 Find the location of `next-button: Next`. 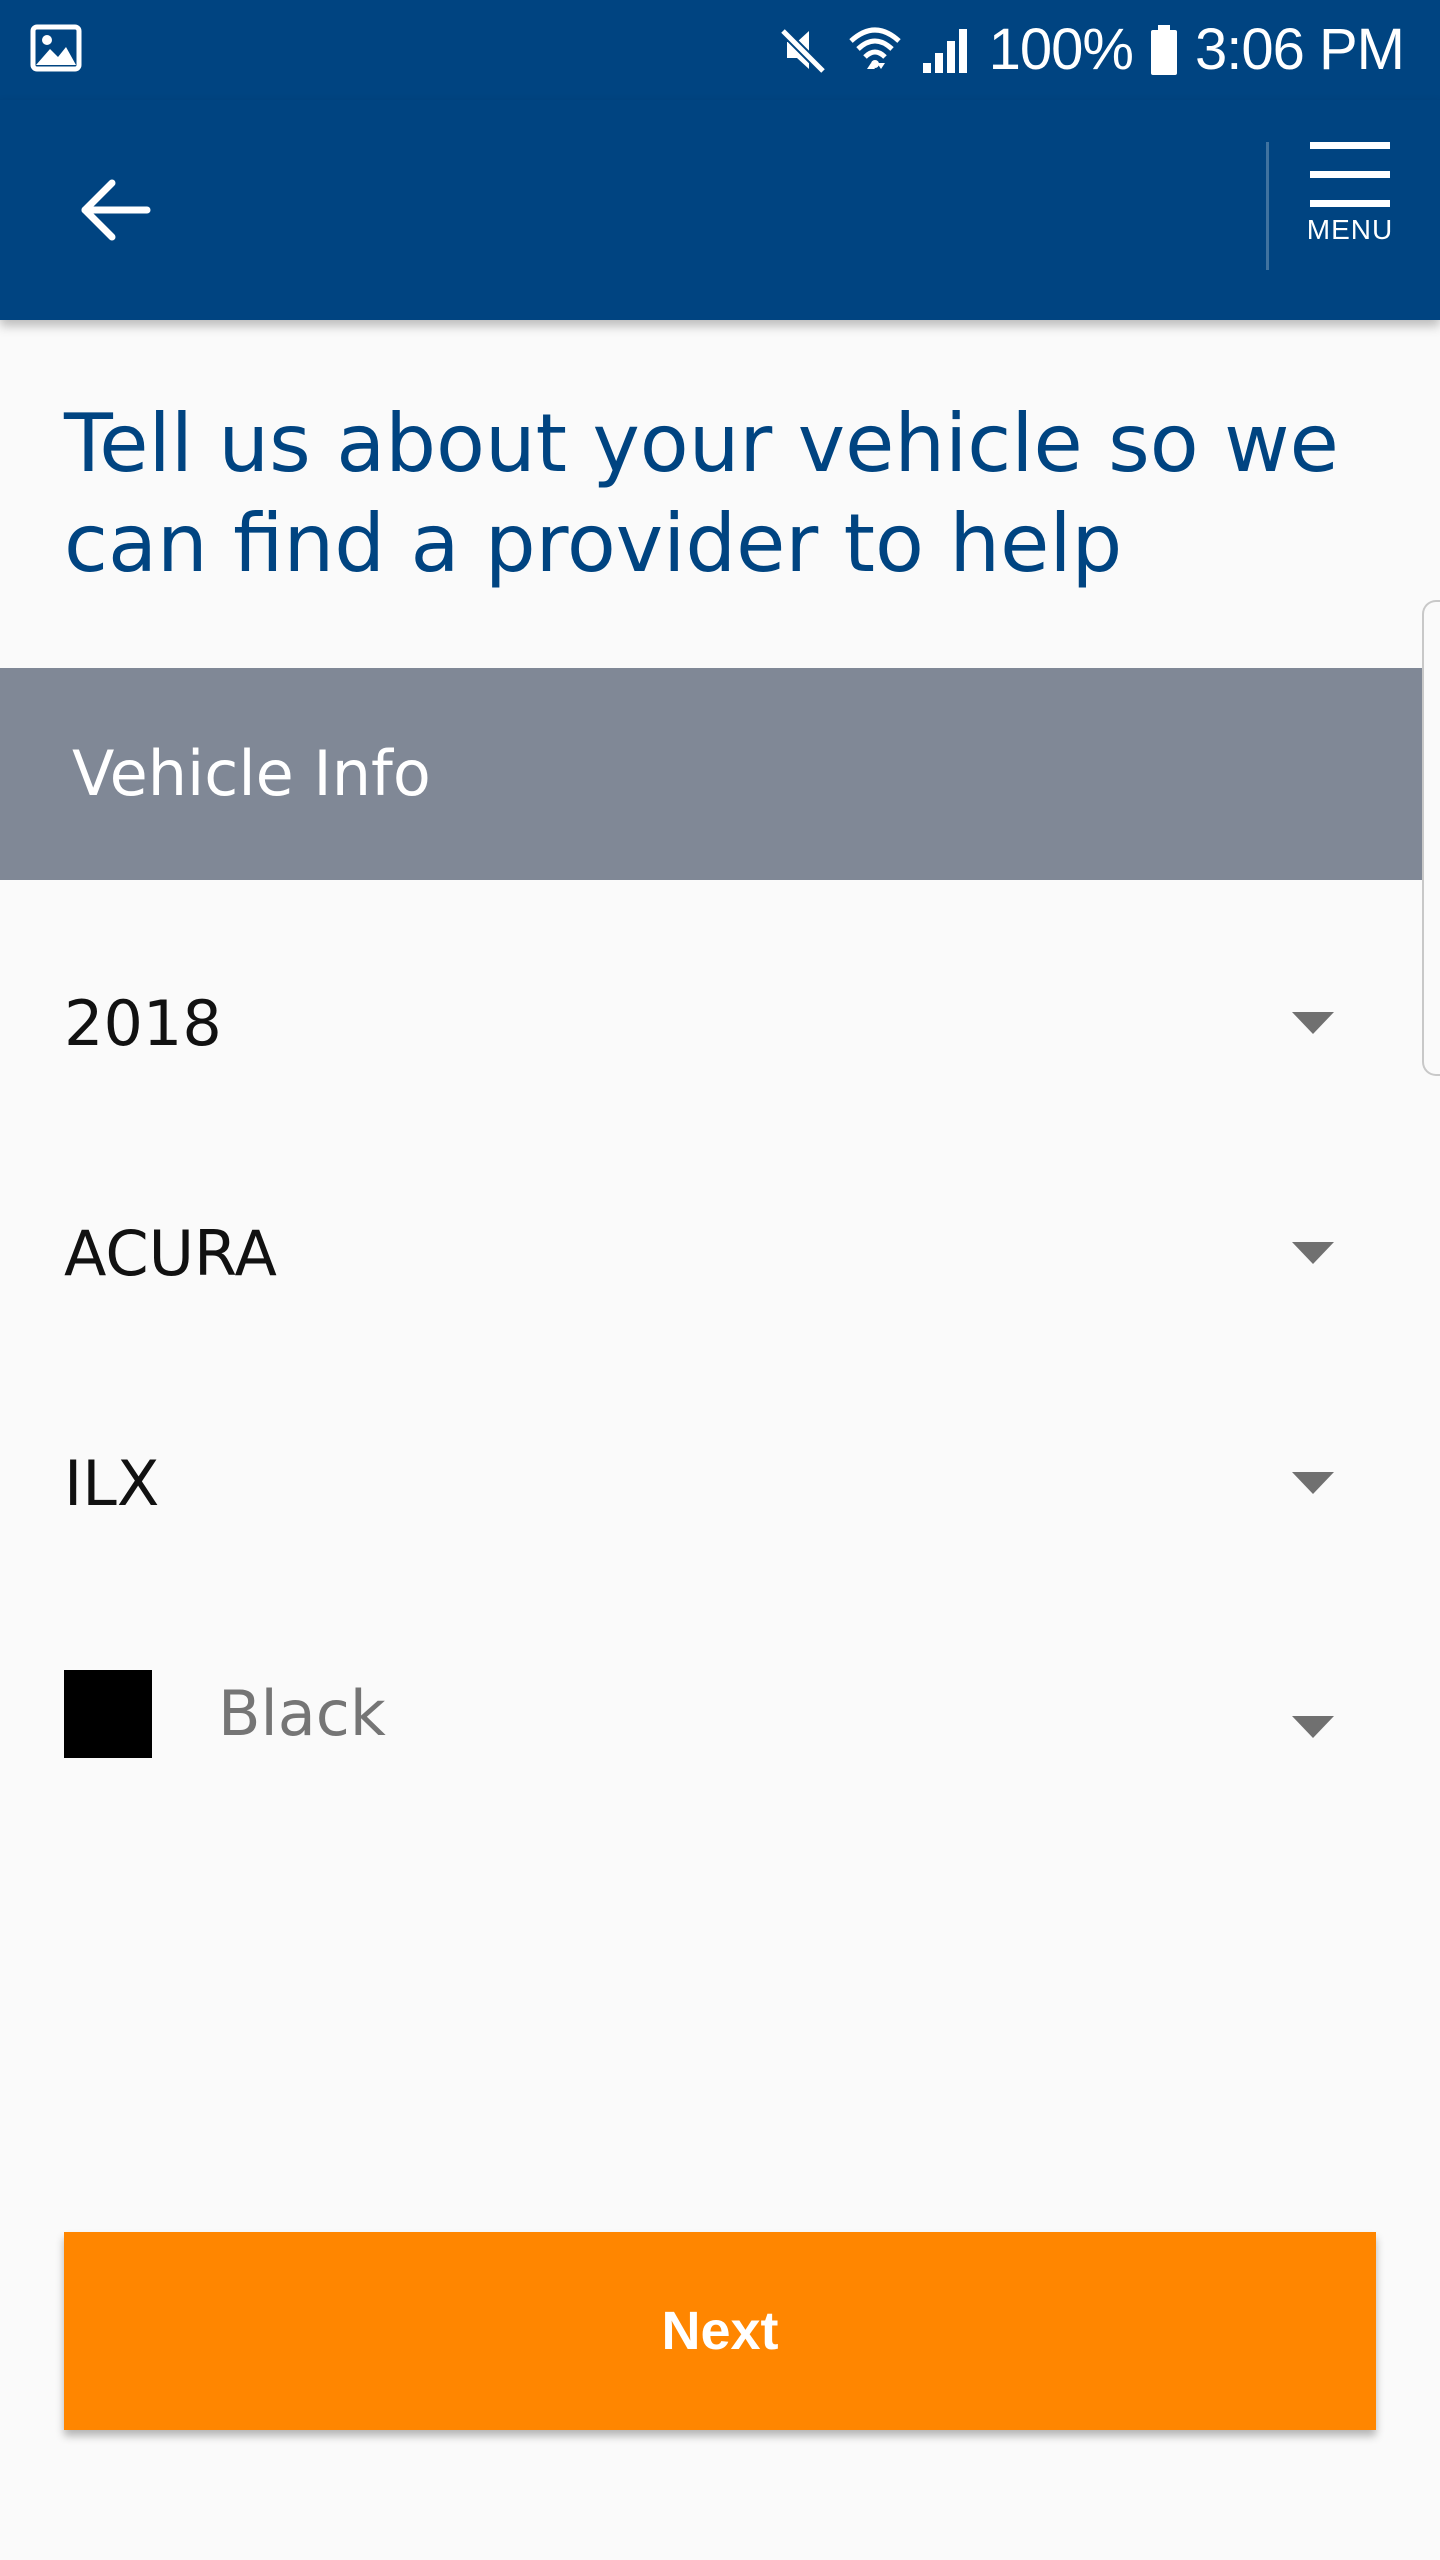

next-button: Next is located at coordinates (720, 2331).